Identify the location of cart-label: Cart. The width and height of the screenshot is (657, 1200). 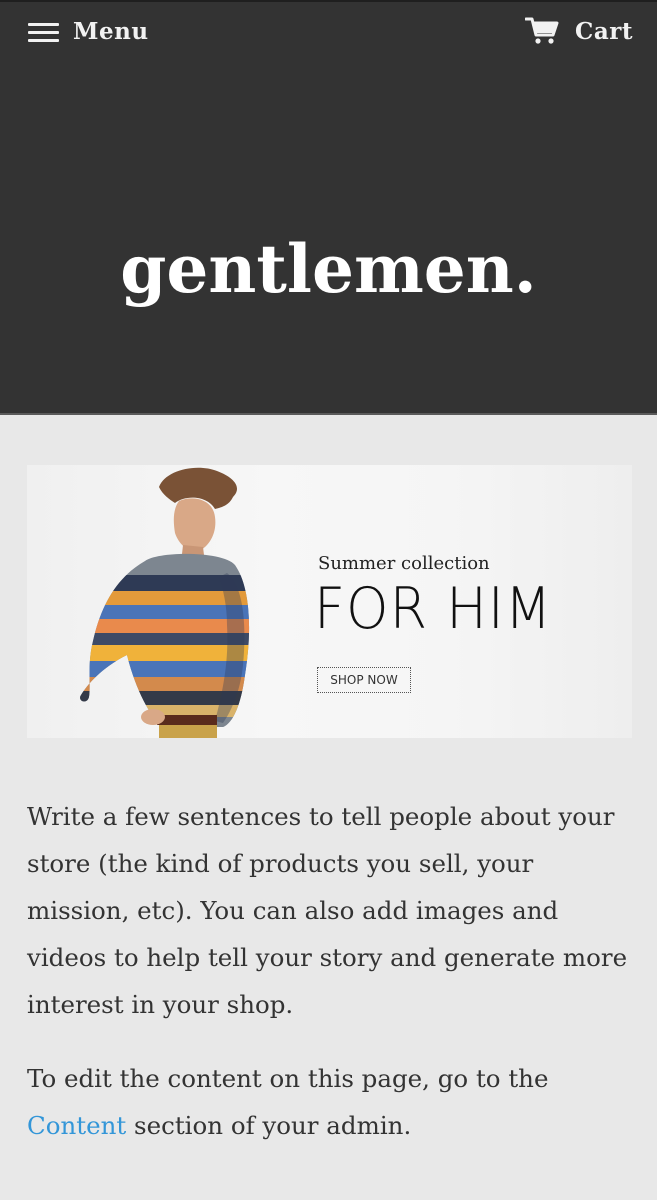
(604, 31).